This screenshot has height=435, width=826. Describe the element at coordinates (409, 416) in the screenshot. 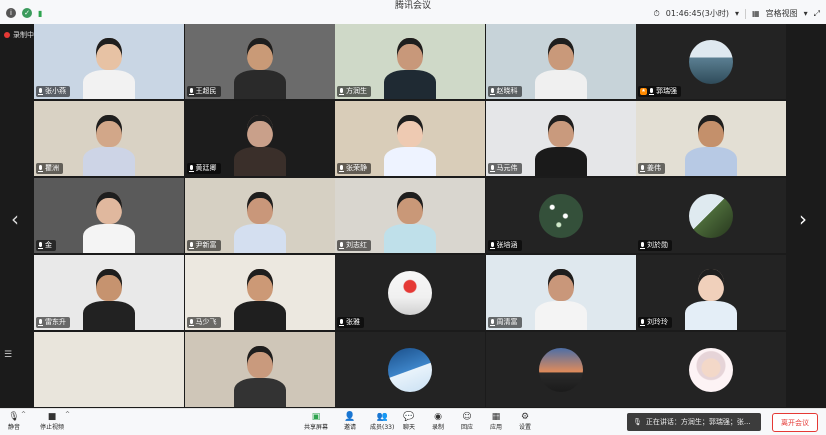

I see `chat-icon: 💬` at that location.